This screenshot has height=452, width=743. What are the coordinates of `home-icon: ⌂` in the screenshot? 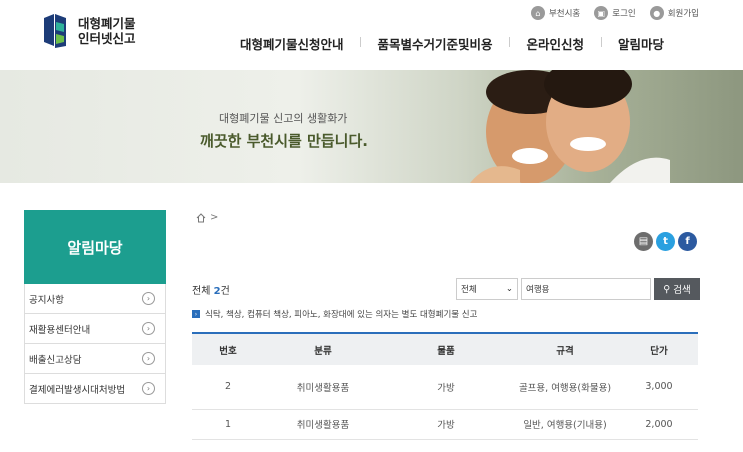 It's located at (537, 13).